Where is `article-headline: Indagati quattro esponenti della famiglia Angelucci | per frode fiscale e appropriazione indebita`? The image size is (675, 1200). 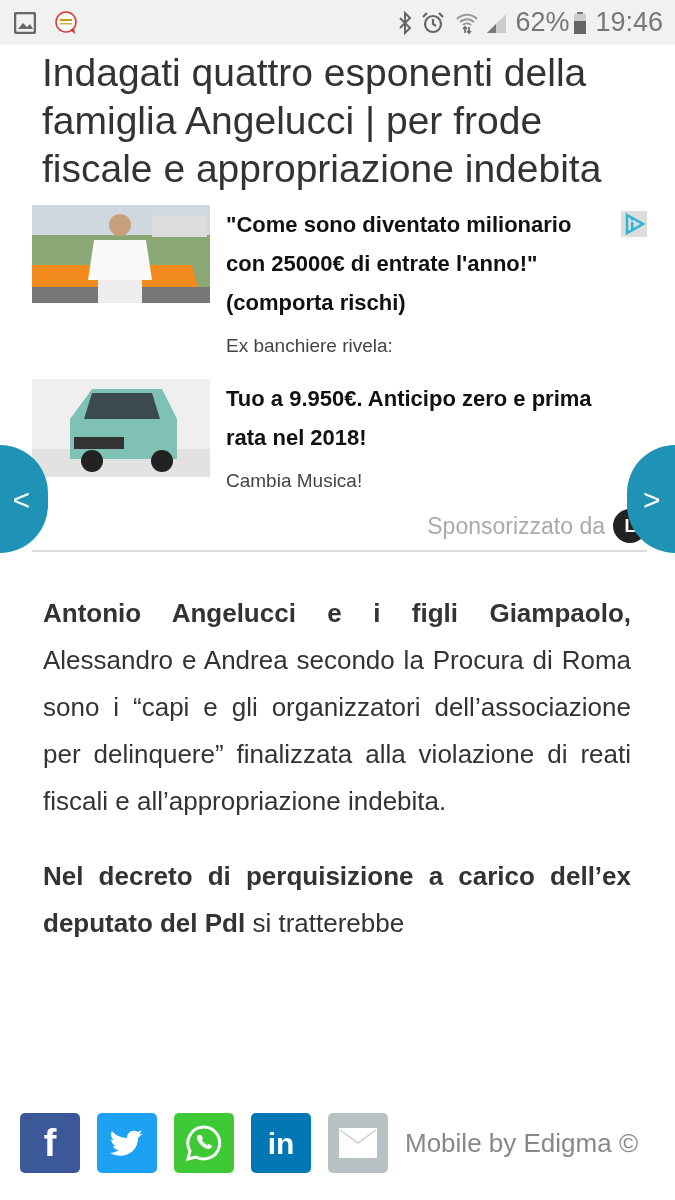 article-headline: Indagati quattro esponenti della famiglia Angelucci | per frode fiscale e appropriazione indebita is located at coordinates (322, 121).